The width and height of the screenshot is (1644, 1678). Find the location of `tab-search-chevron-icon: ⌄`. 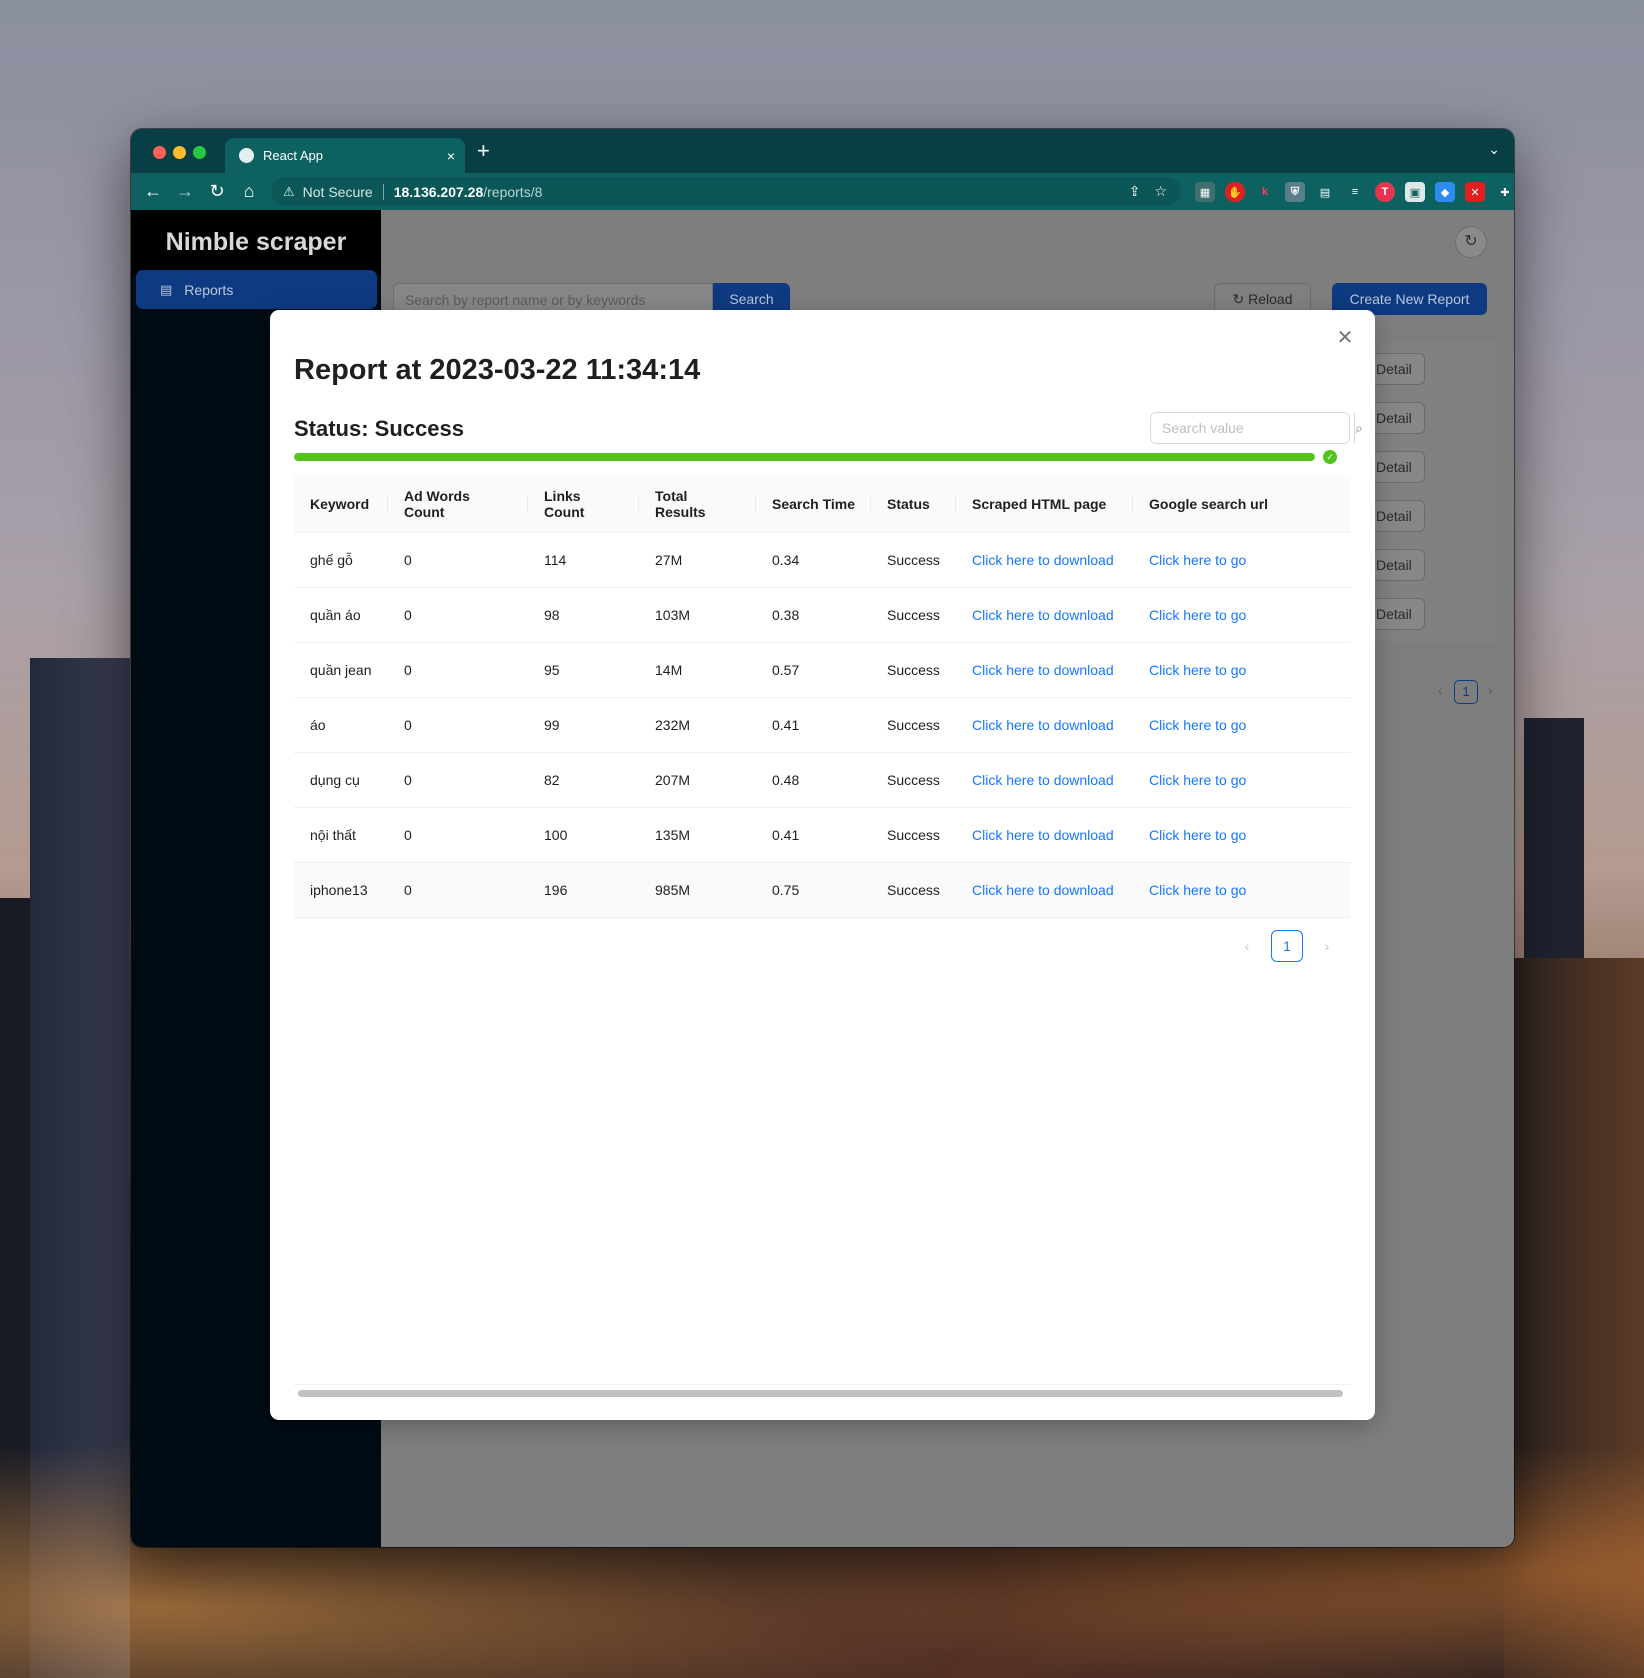

tab-search-chevron-icon: ⌄ is located at coordinates (1494, 149).